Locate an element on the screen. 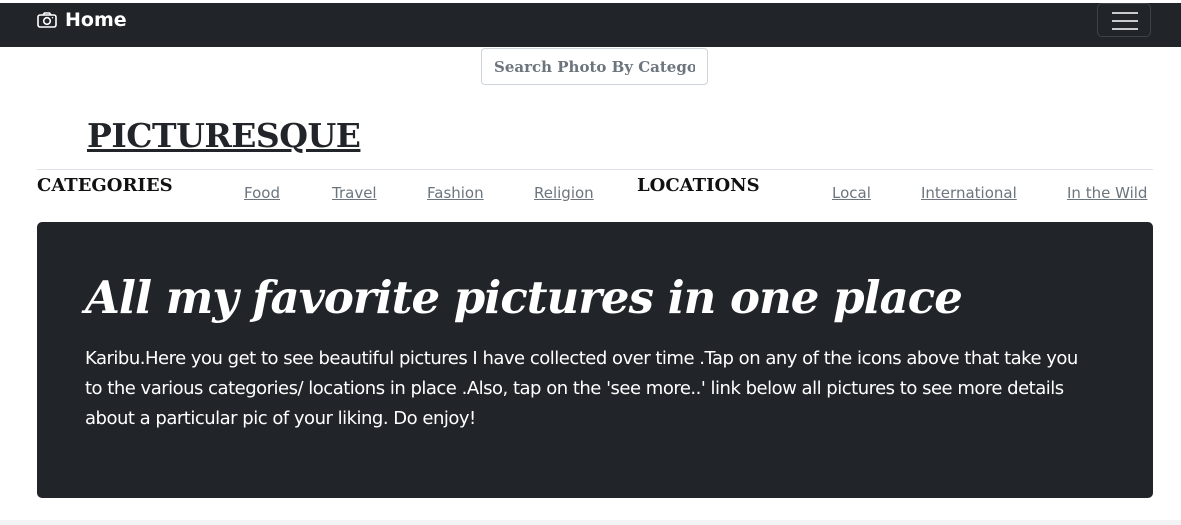 The width and height of the screenshot is (1181, 525). search-input is located at coordinates (594, 66).